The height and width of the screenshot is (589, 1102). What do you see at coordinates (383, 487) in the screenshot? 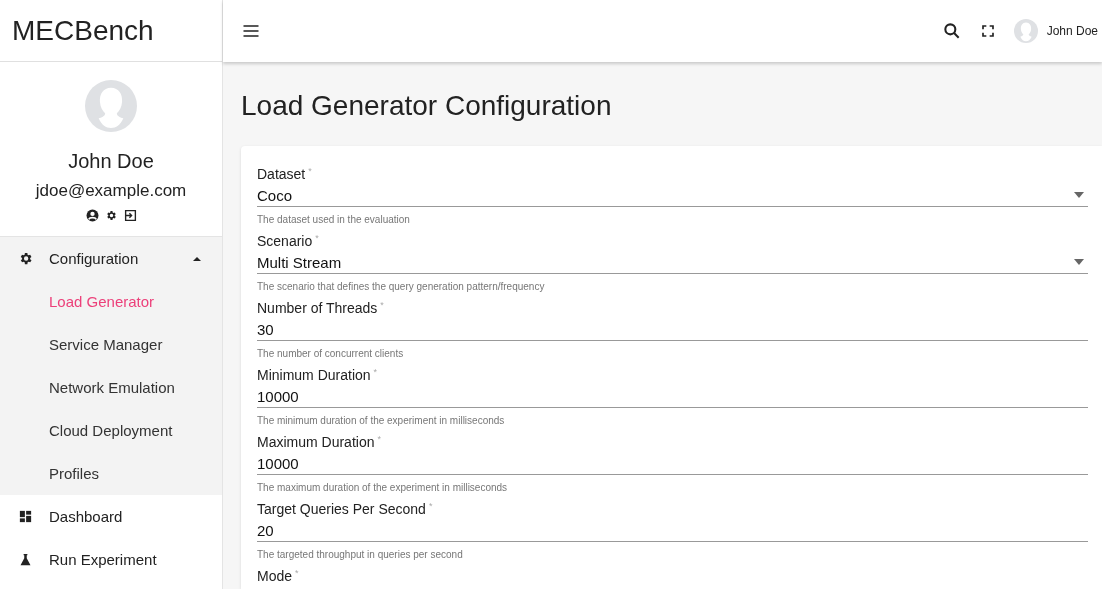
I see `field-hint: The maximum duration of the experiment in milliseconds` at bounding box center [383, 487].